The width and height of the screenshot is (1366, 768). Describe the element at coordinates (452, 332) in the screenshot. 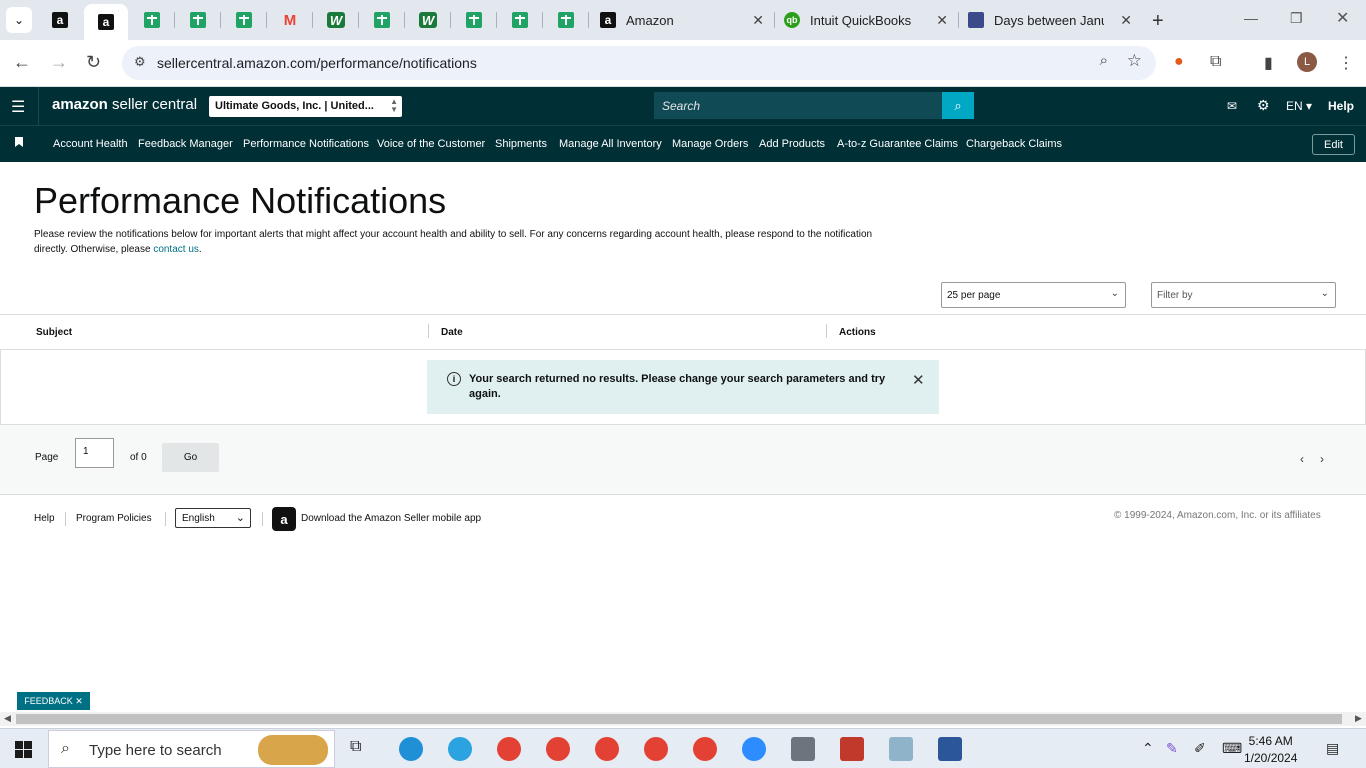

I see `column-date: Date` at that location.